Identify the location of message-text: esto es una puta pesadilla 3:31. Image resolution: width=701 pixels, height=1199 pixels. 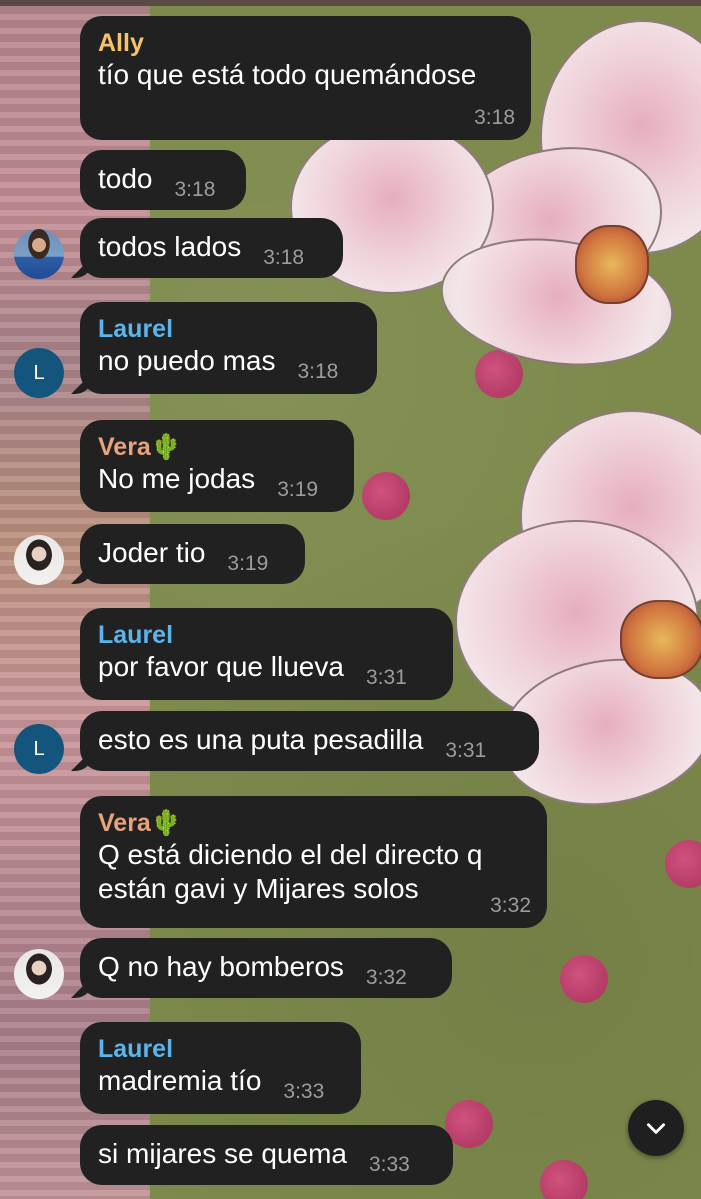
(309, 745).